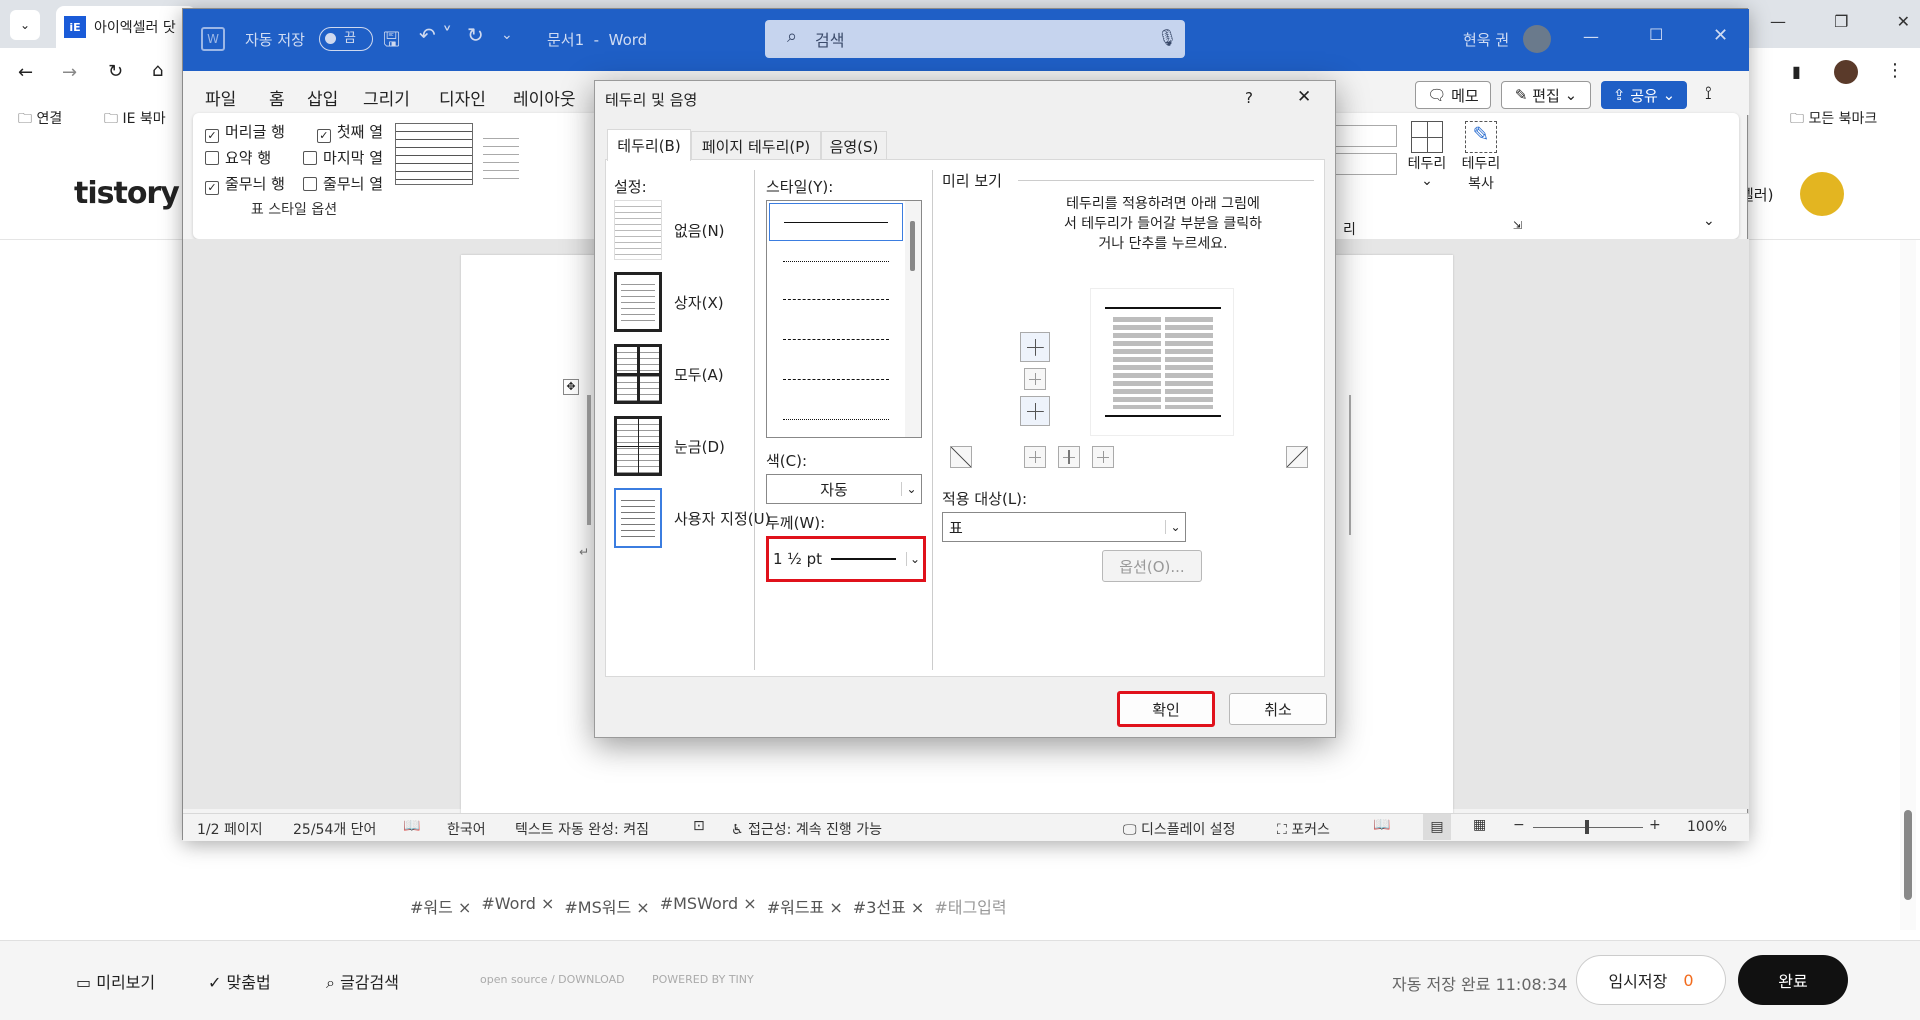 The image size is (1920, 1020). What do you see at coordinates (1481, 157) in the screenshot?
I see `border-painter-button: ✎ 테두리 복사` at bounding box center [1481, 157].